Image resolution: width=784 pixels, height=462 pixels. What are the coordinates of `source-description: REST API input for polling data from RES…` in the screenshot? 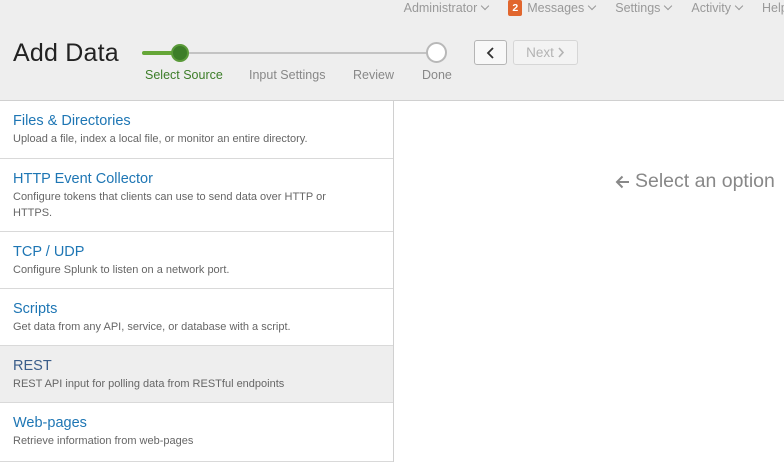 It's located at (149, 384).